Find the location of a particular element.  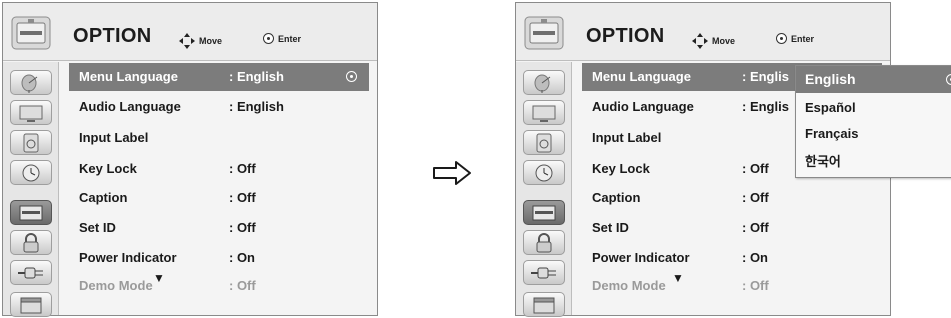

menu-language-row: Menu Language : English is located at coordinates (219, 77).